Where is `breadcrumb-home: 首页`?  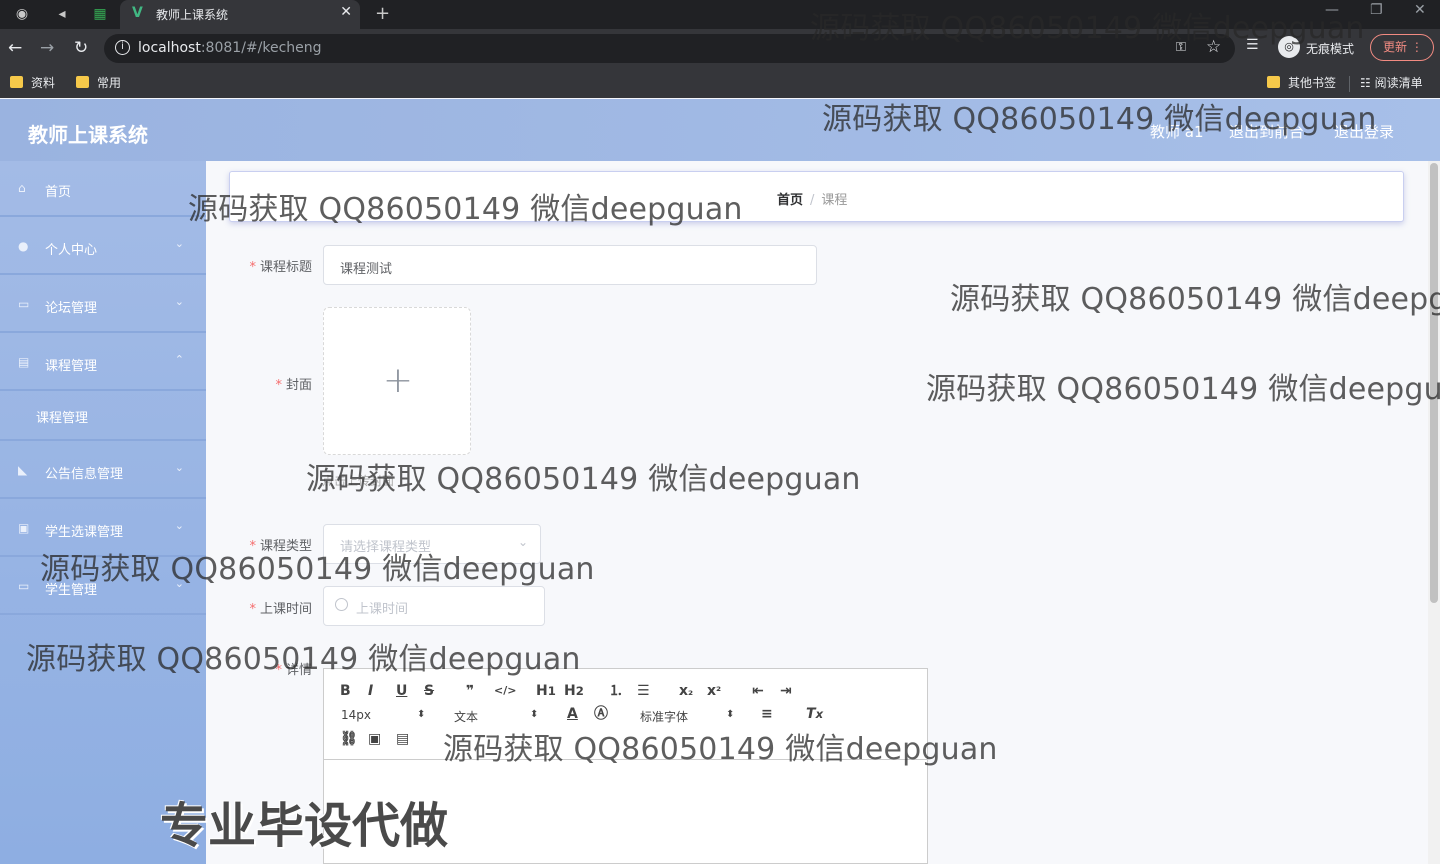 breadcrumb-home: 首页 is located at coordinates (790, 200).